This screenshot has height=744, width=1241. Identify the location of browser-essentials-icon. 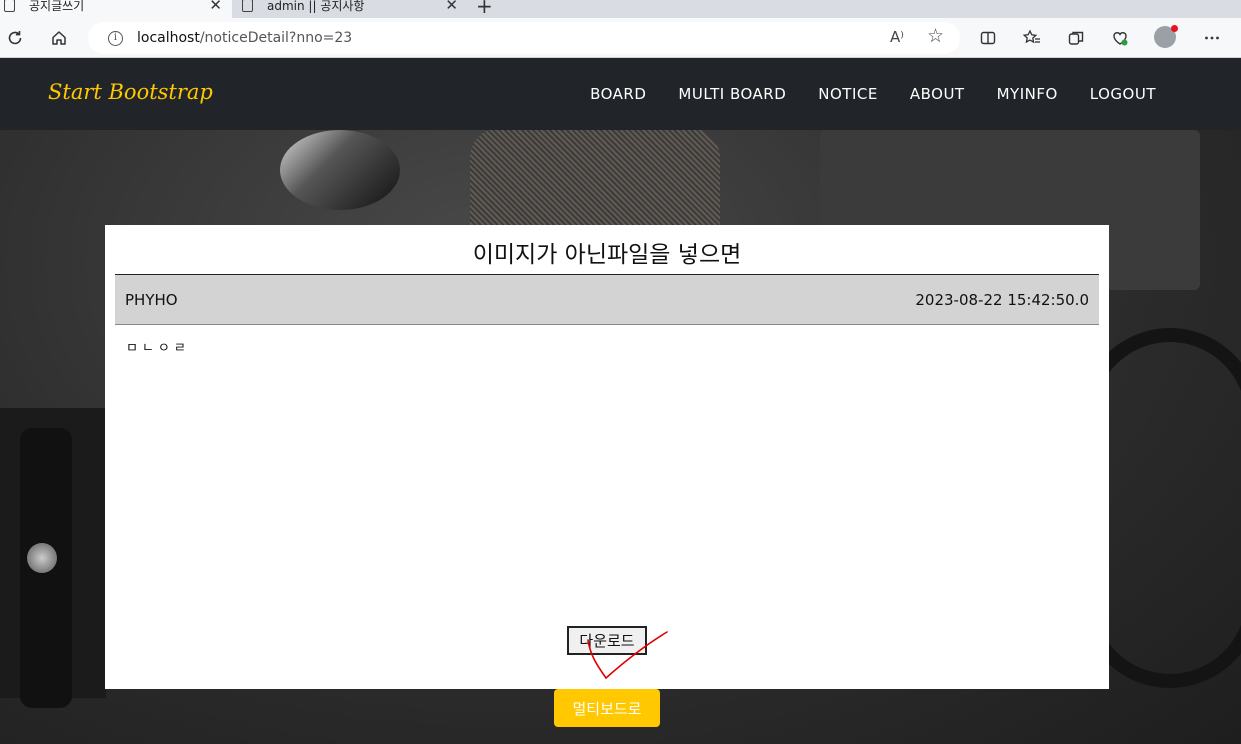
(1120, 38).